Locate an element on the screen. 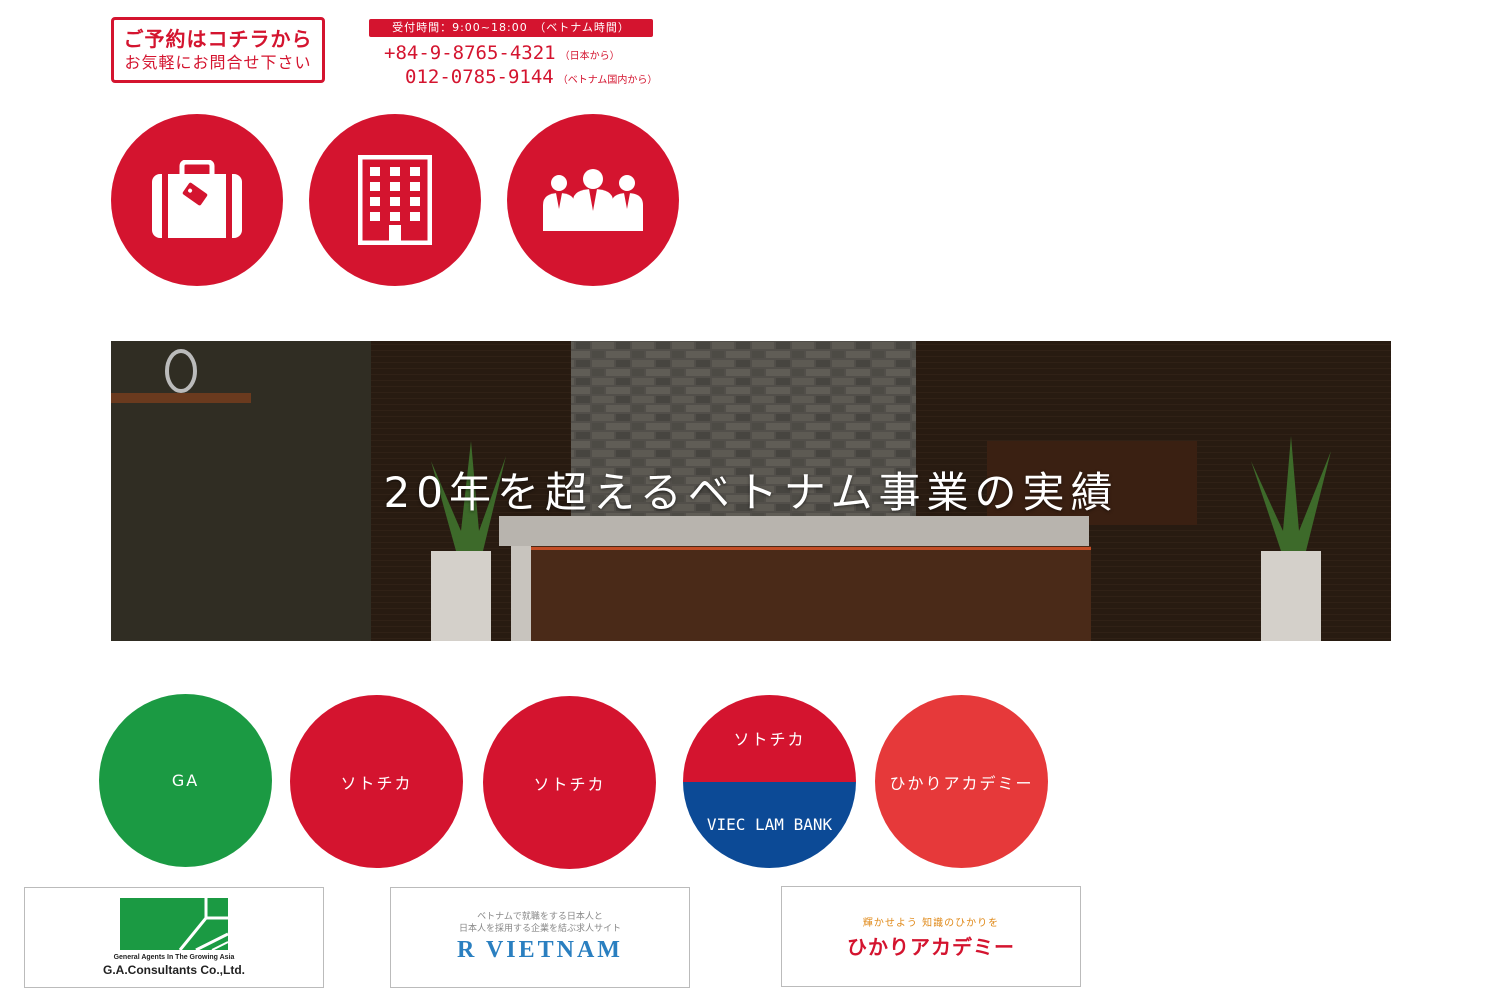 Image resolution: width=1500 pixels, height=1000 pixels. service-label: GA is located at coordinates (185, 780).